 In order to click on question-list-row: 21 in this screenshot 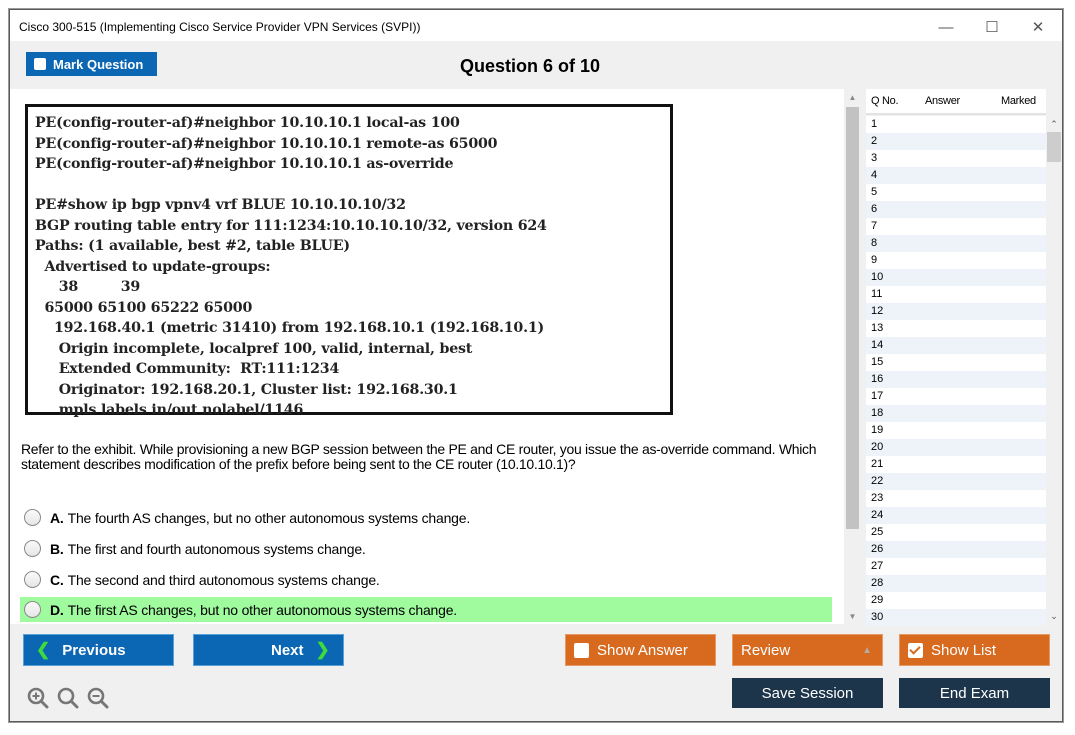, I will do `click(956, 464)`.